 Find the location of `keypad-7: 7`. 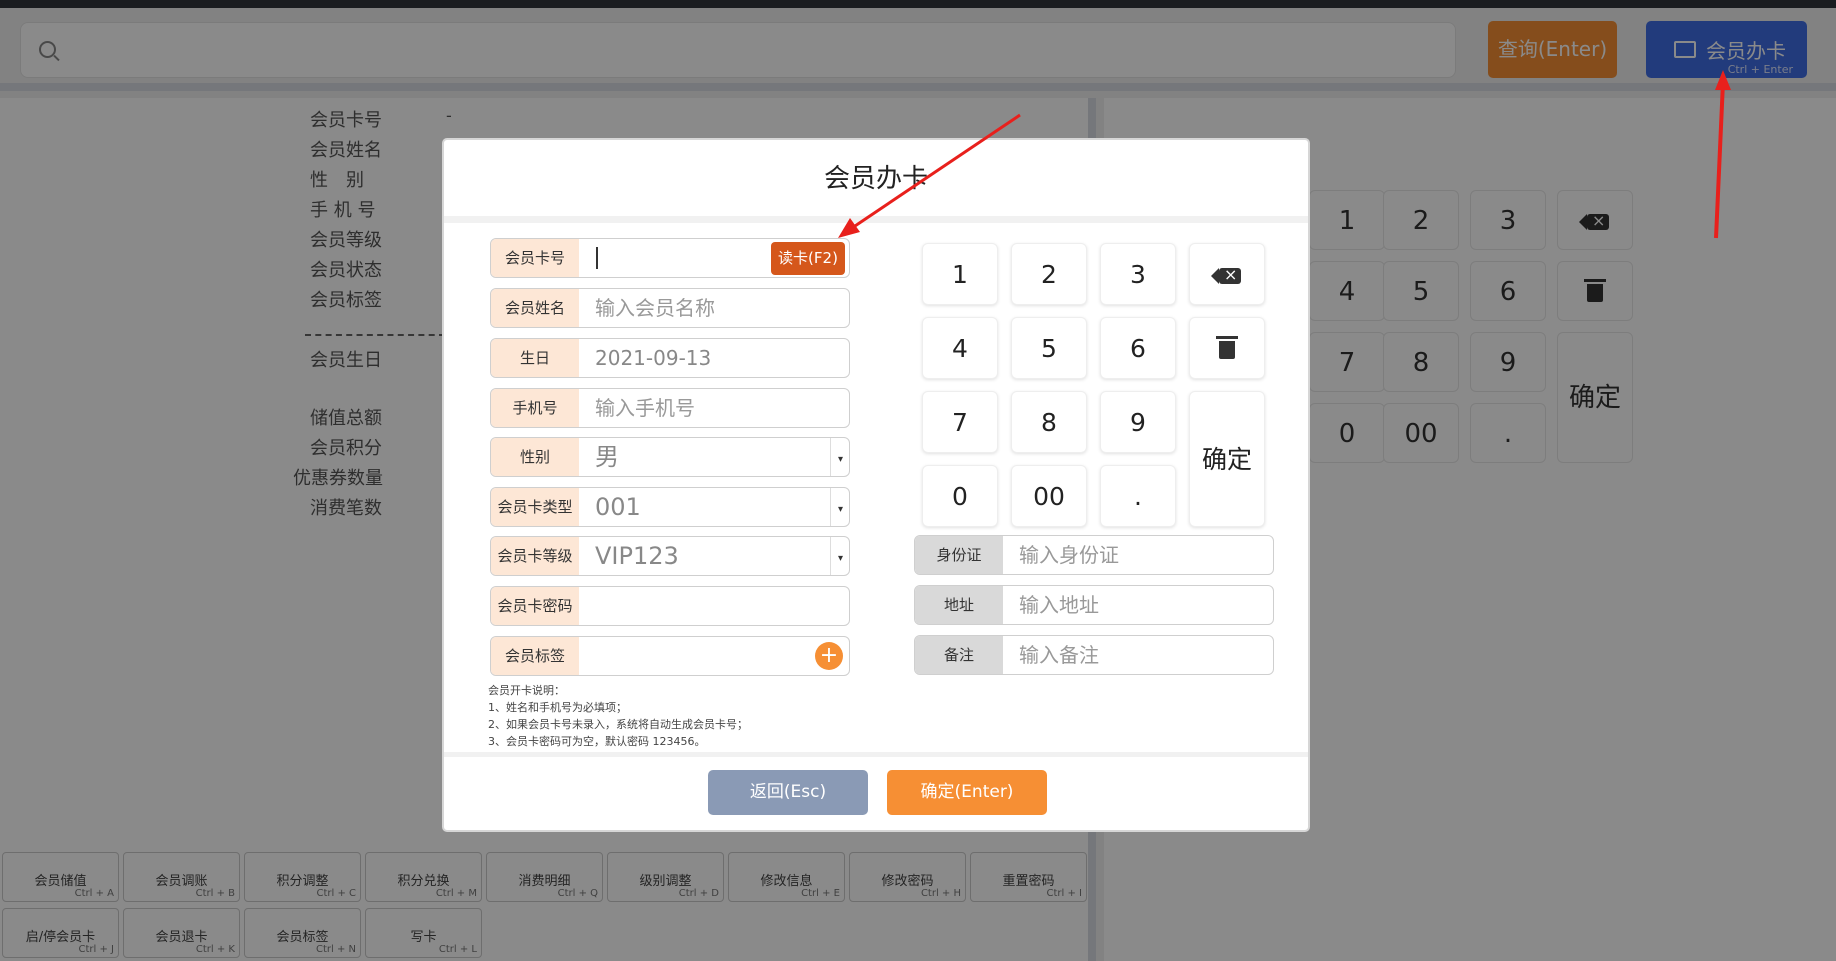

keypad-7: 7 is located at coordinates (960, 422).